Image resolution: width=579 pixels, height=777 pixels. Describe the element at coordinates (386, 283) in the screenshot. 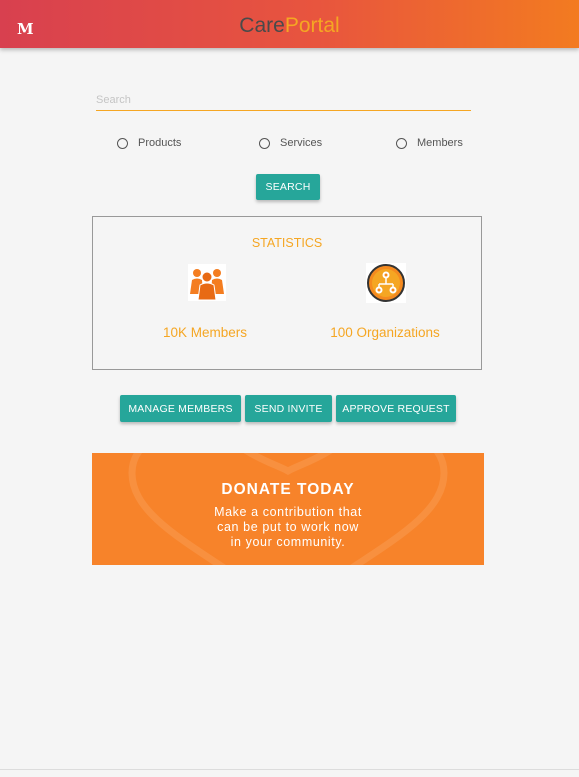

I see `organizations-network-icon` at that location.